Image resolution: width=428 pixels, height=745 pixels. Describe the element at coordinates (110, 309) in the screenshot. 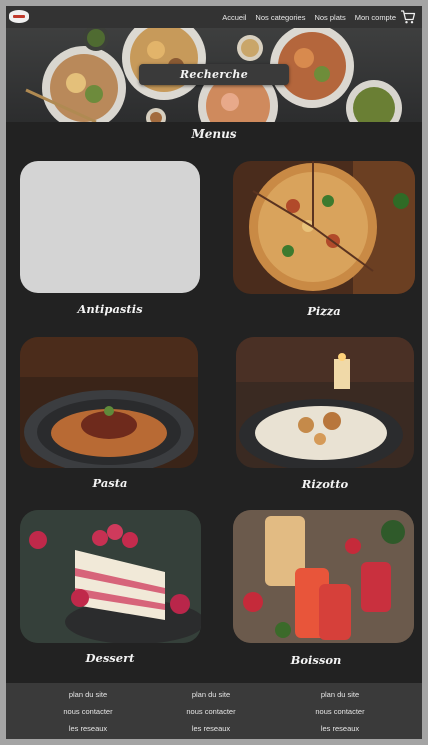

I see `menu-card-label: Antipastis` at that location.